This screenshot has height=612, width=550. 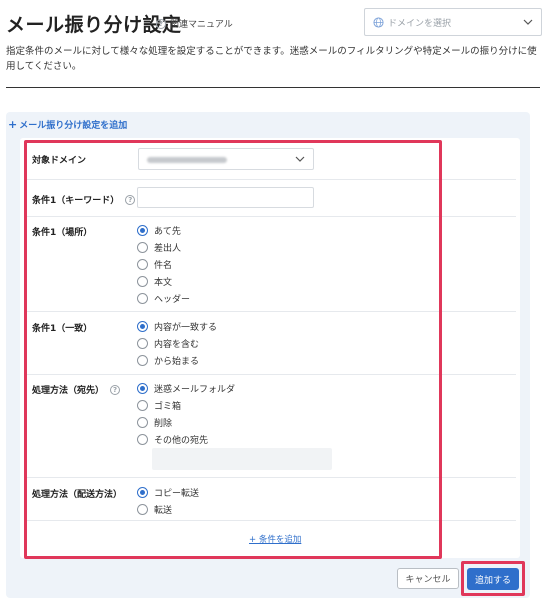 I want to click on chevron-down-icon, so click(x=528, y=22).